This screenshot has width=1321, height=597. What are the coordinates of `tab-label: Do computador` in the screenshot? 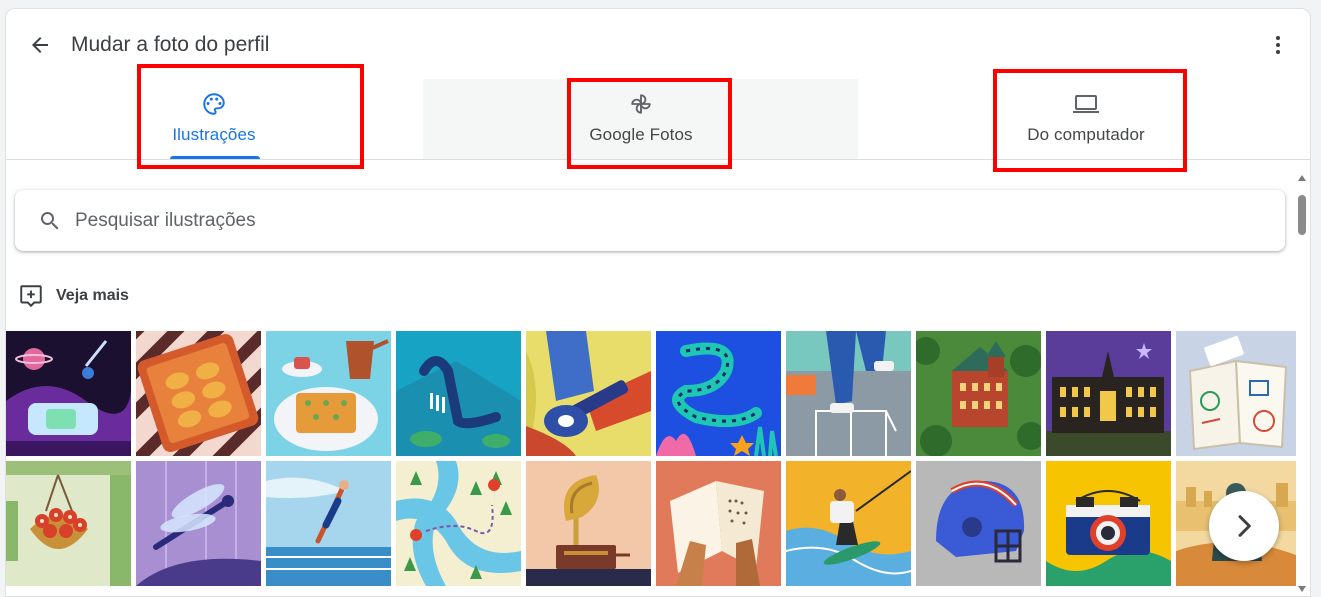 It's located at (1086, 134).